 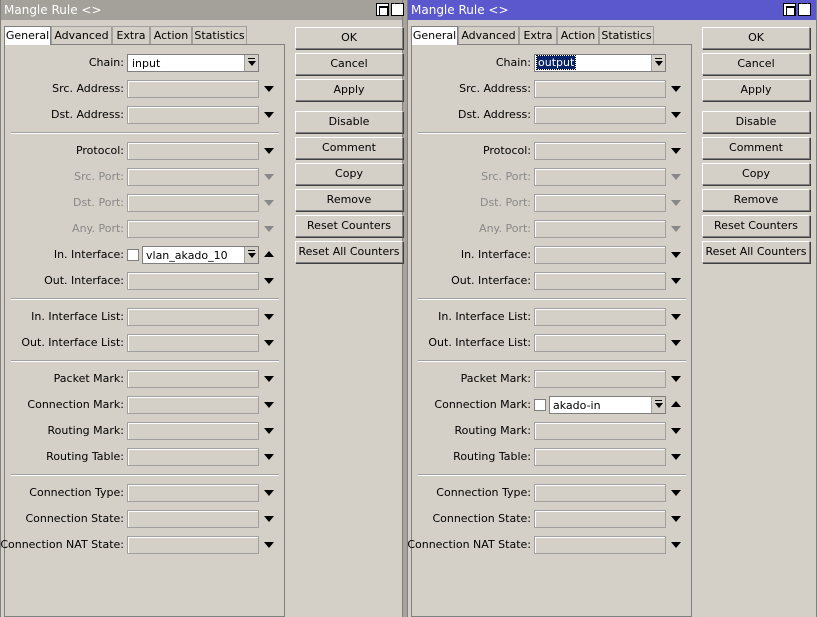 What do you see at coordinates (99, 150) in the screenshot?
I see `protocol-label: Protocol:` at bounding box center [99, 150].